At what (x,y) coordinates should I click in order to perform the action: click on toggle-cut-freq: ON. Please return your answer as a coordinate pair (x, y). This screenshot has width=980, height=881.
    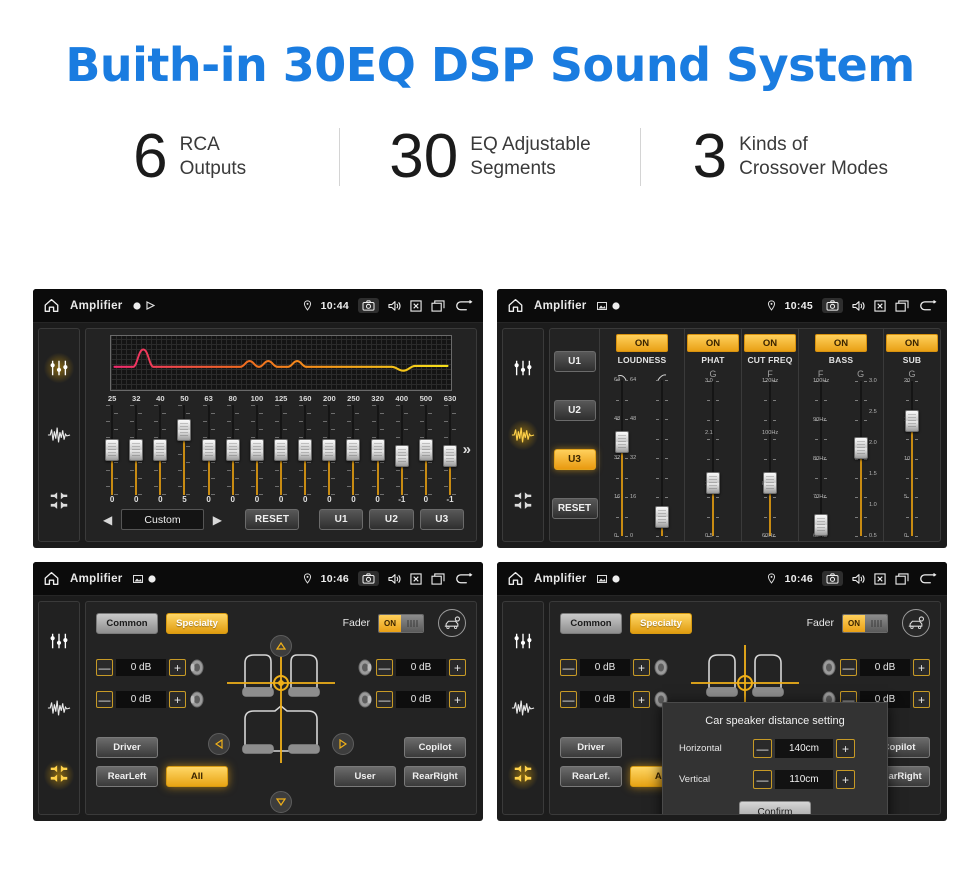
    Looking at the image, I should click on (770, 343).